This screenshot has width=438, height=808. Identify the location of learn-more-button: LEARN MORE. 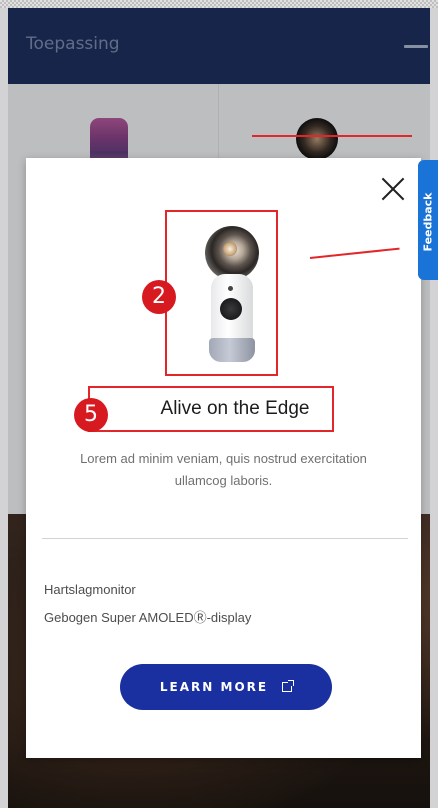
(226, 687).